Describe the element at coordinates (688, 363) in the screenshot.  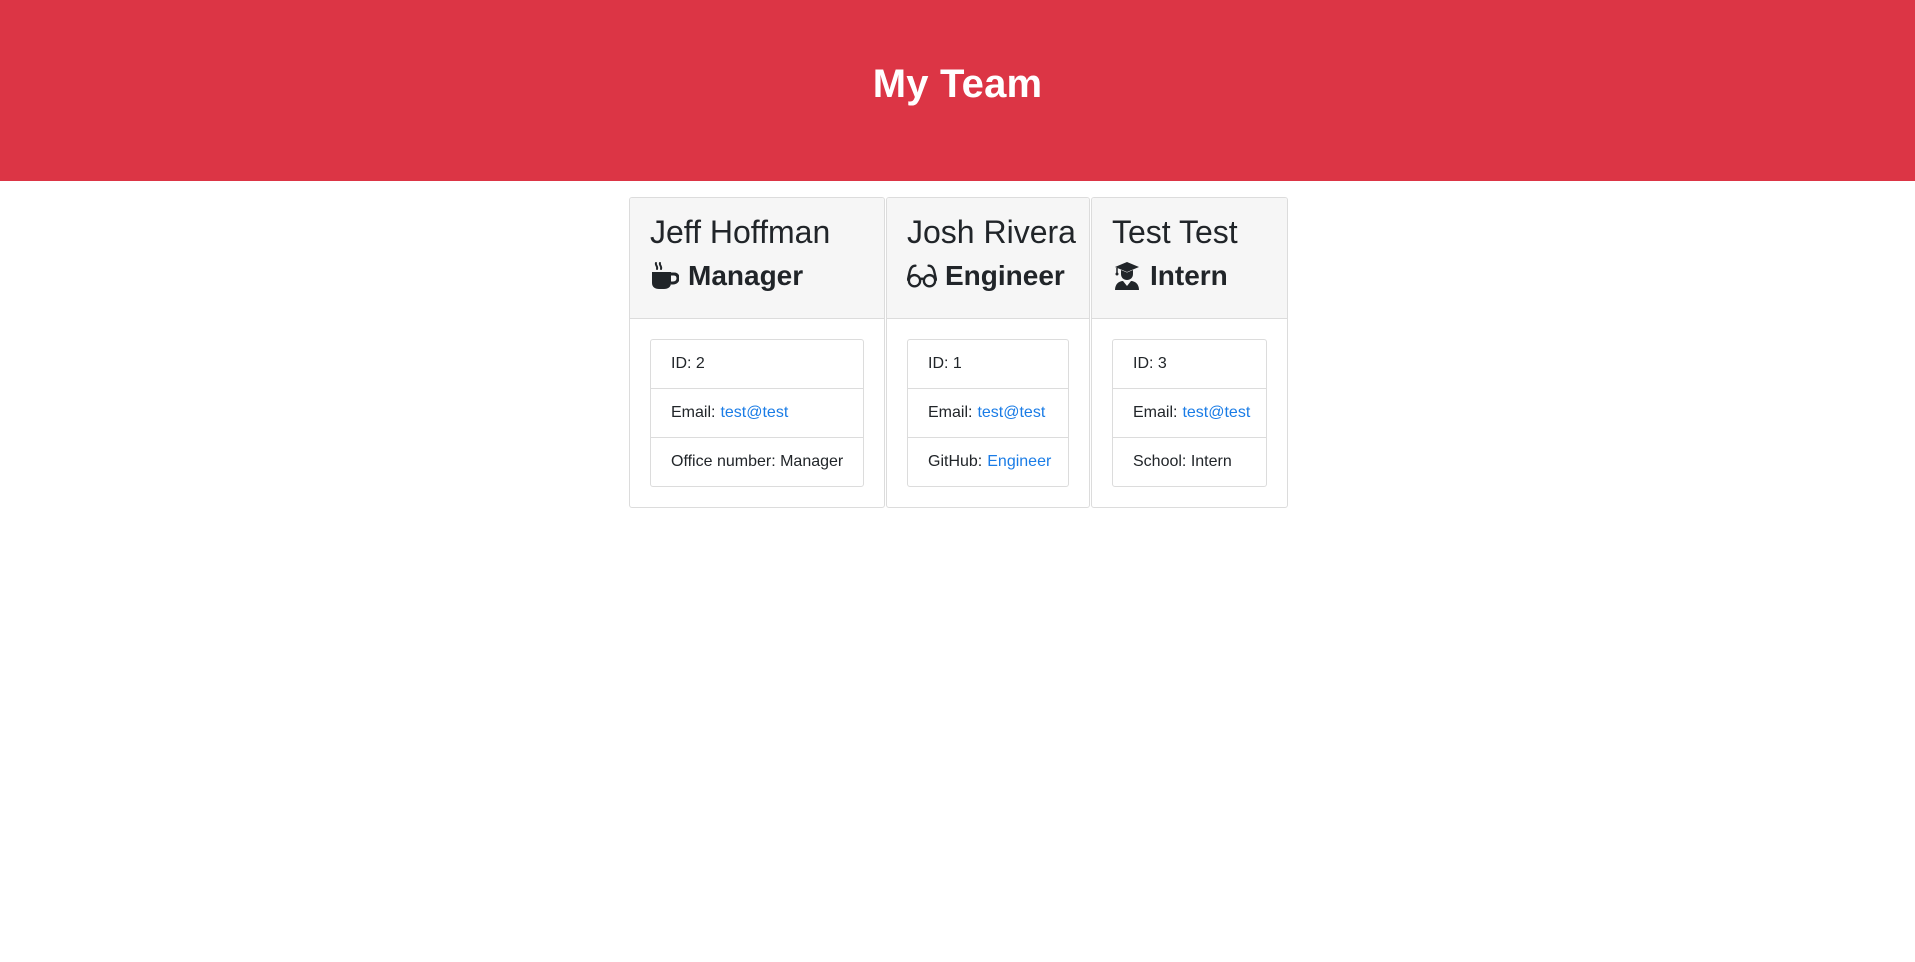
I see `id-text: ID: 2` at that location.